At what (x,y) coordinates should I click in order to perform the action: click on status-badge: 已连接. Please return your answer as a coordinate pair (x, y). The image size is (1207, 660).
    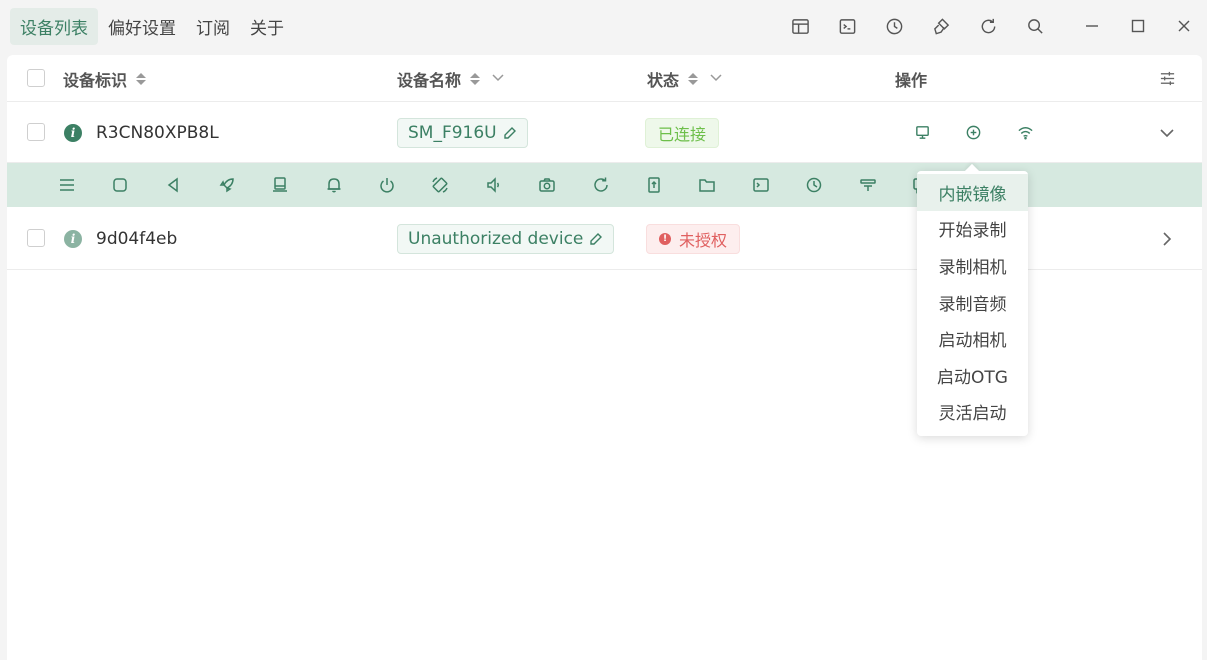
    Looking at the image, I should click on (682, 132).